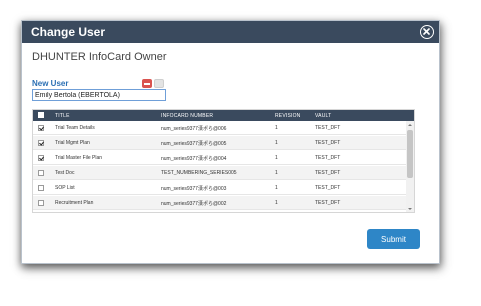  What do you see at coordinates (288, 116) in the screenshot?
I see `header-revision: REVISION` at bounding box center [288, 116].